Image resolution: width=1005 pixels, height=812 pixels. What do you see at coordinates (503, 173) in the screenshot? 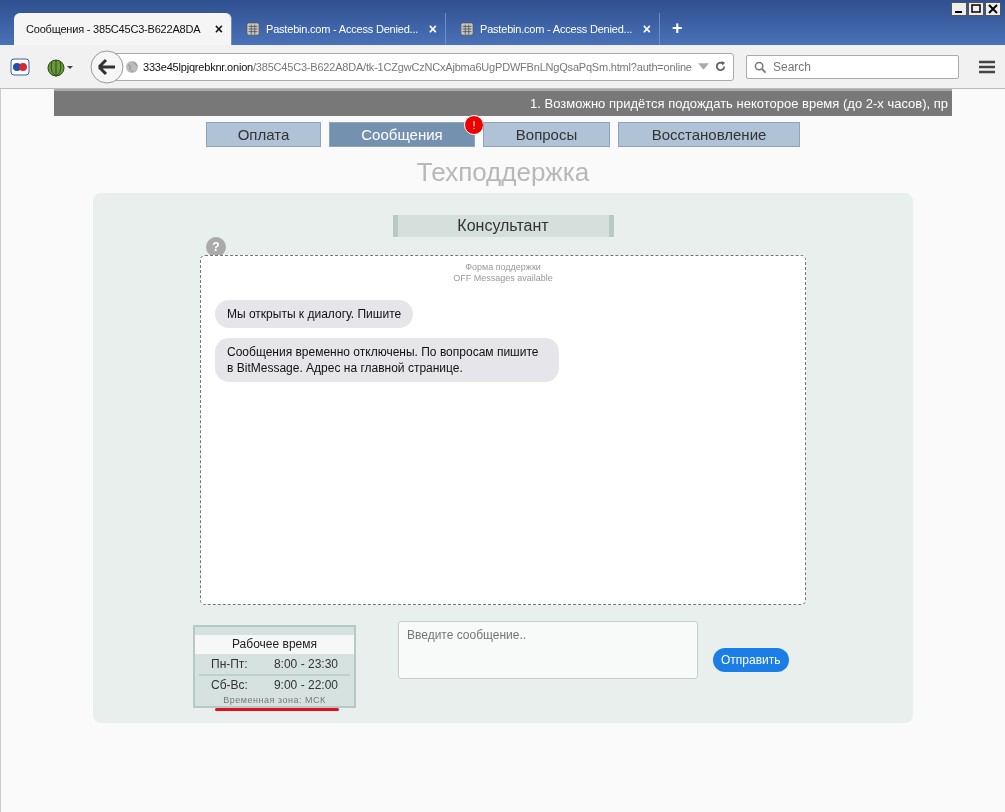
I see `page-heading: Техподдержка` at bounding box center [503, 173].